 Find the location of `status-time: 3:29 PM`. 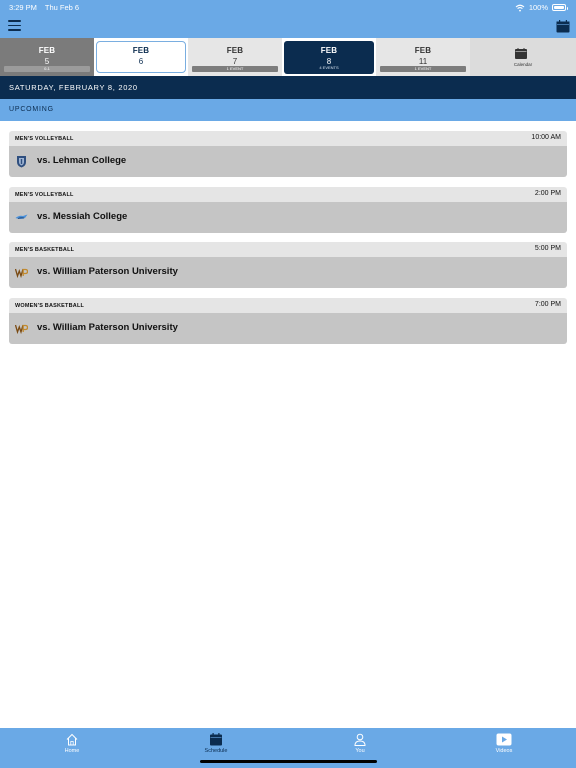

status-time: 3:29 PM is located at coordinates (23, 7).